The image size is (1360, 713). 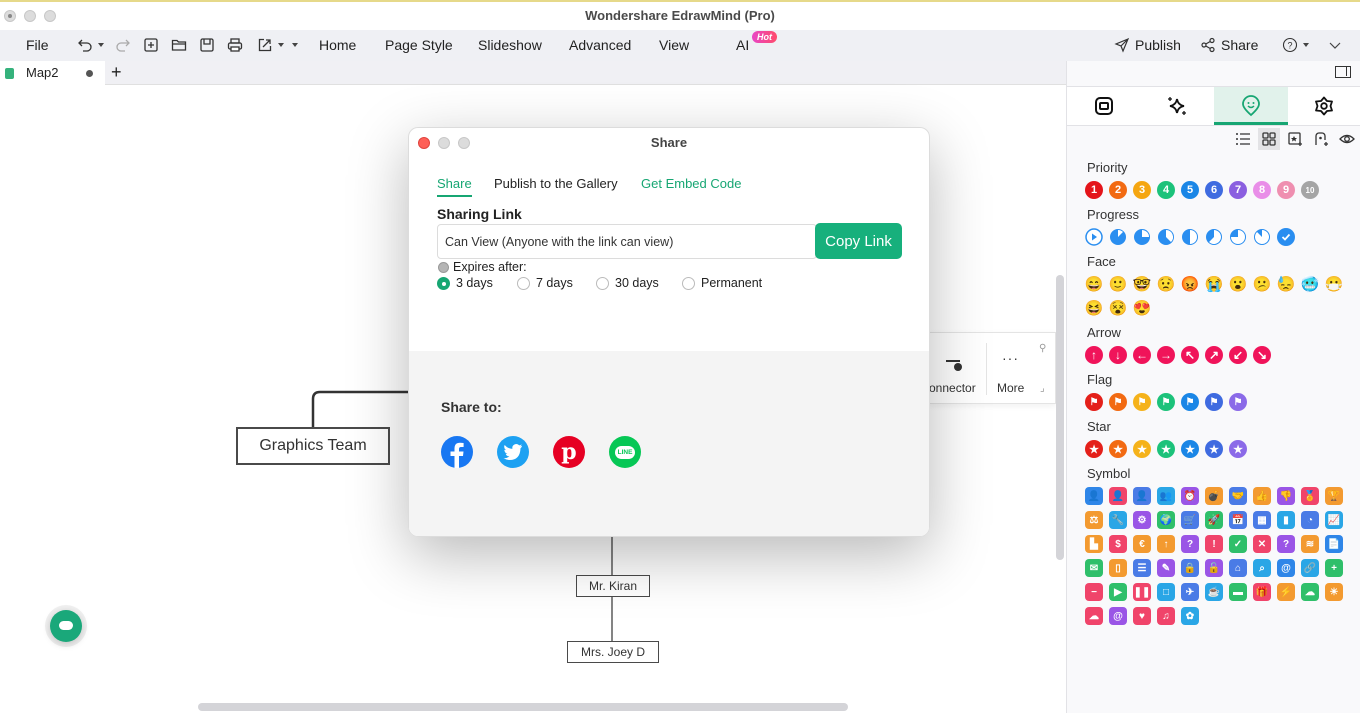 What do you see at coordinates (1343, 72) in the screenshot?
I see `toggle-panel-icon` at bounding box center [1343, 72].